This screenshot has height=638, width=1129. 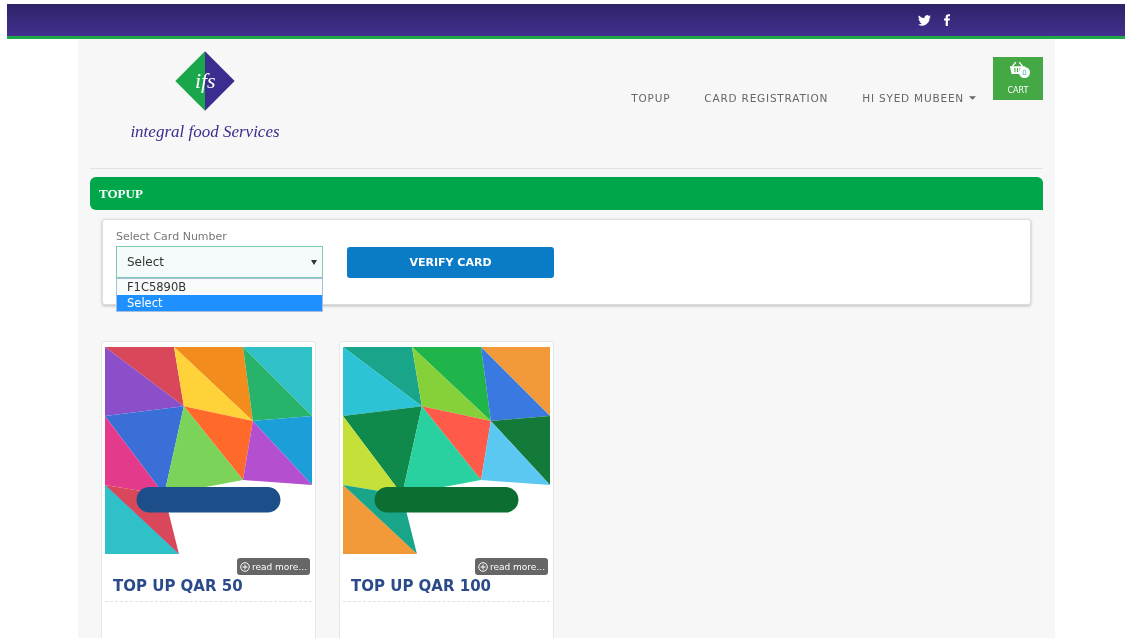 I want to click on product-title: TOP UP QAR 50, so click(x=178, y=586).